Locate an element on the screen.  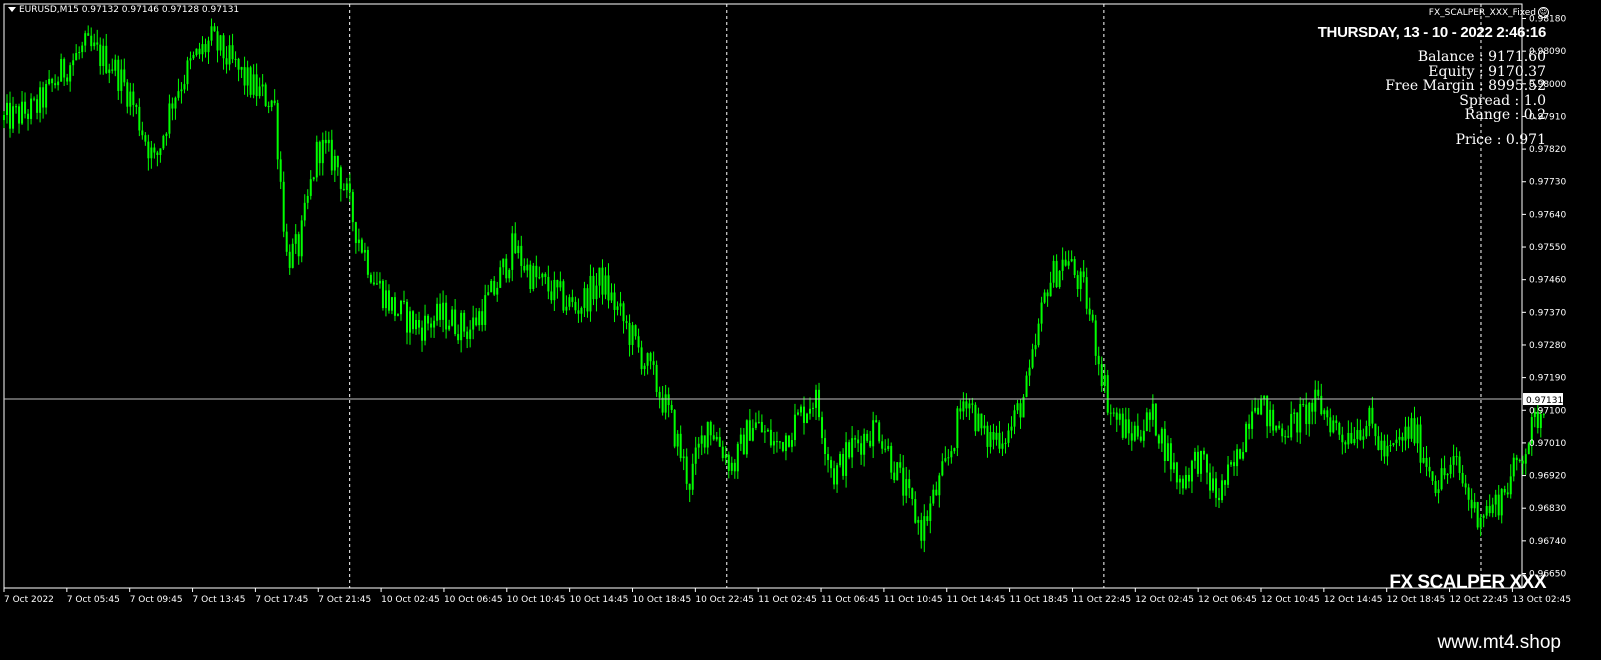
y-tick-label: 0.97190 is located at coordinates (1547, 379).